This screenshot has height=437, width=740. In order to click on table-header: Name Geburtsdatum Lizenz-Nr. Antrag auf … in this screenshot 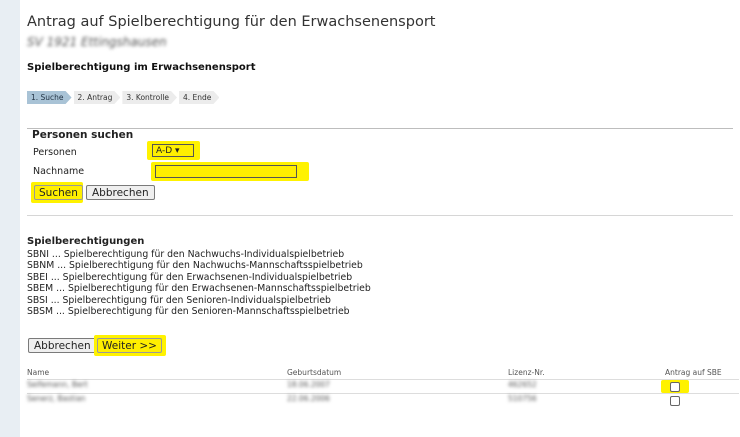, I will do `click(383, 373)`.